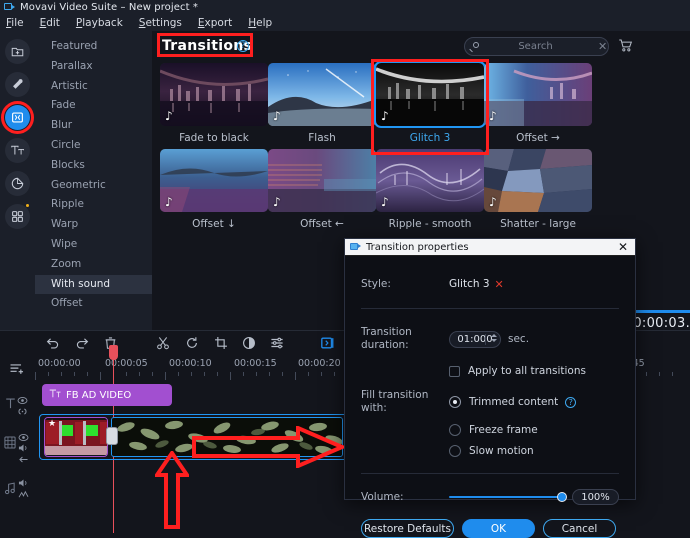 This screenshot has width=690, height=538. I want to click on menu-item-file: File, so click(15, 23).